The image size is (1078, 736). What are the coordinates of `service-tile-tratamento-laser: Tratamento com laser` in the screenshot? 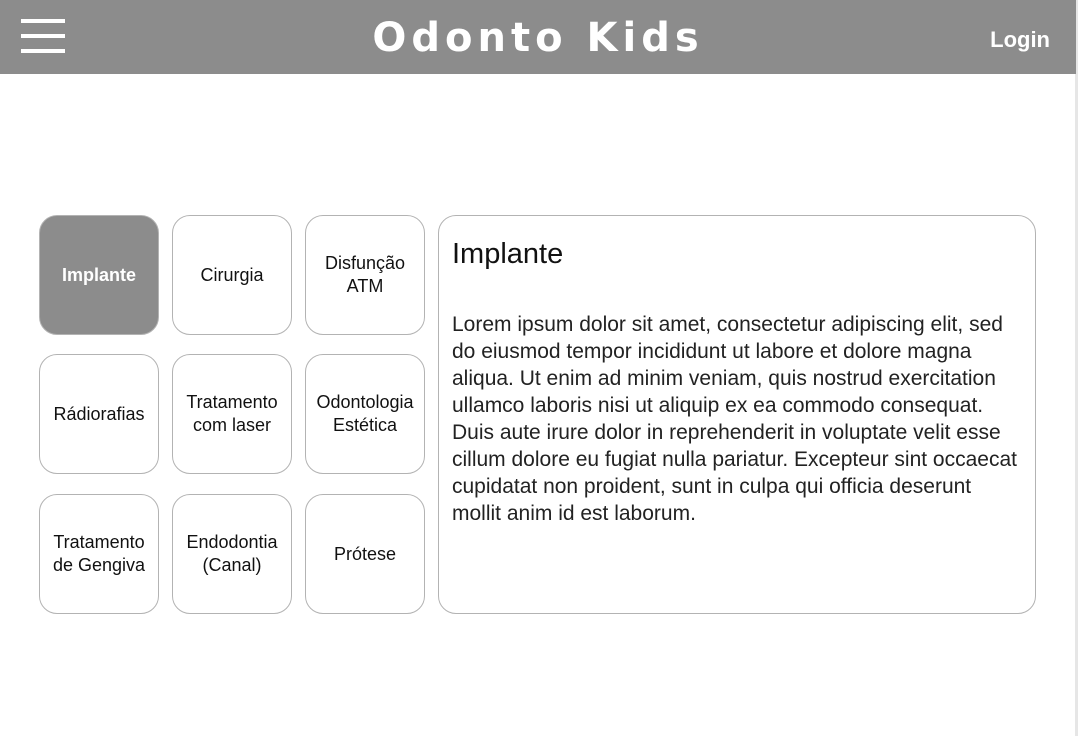 It's located at (232, 414).